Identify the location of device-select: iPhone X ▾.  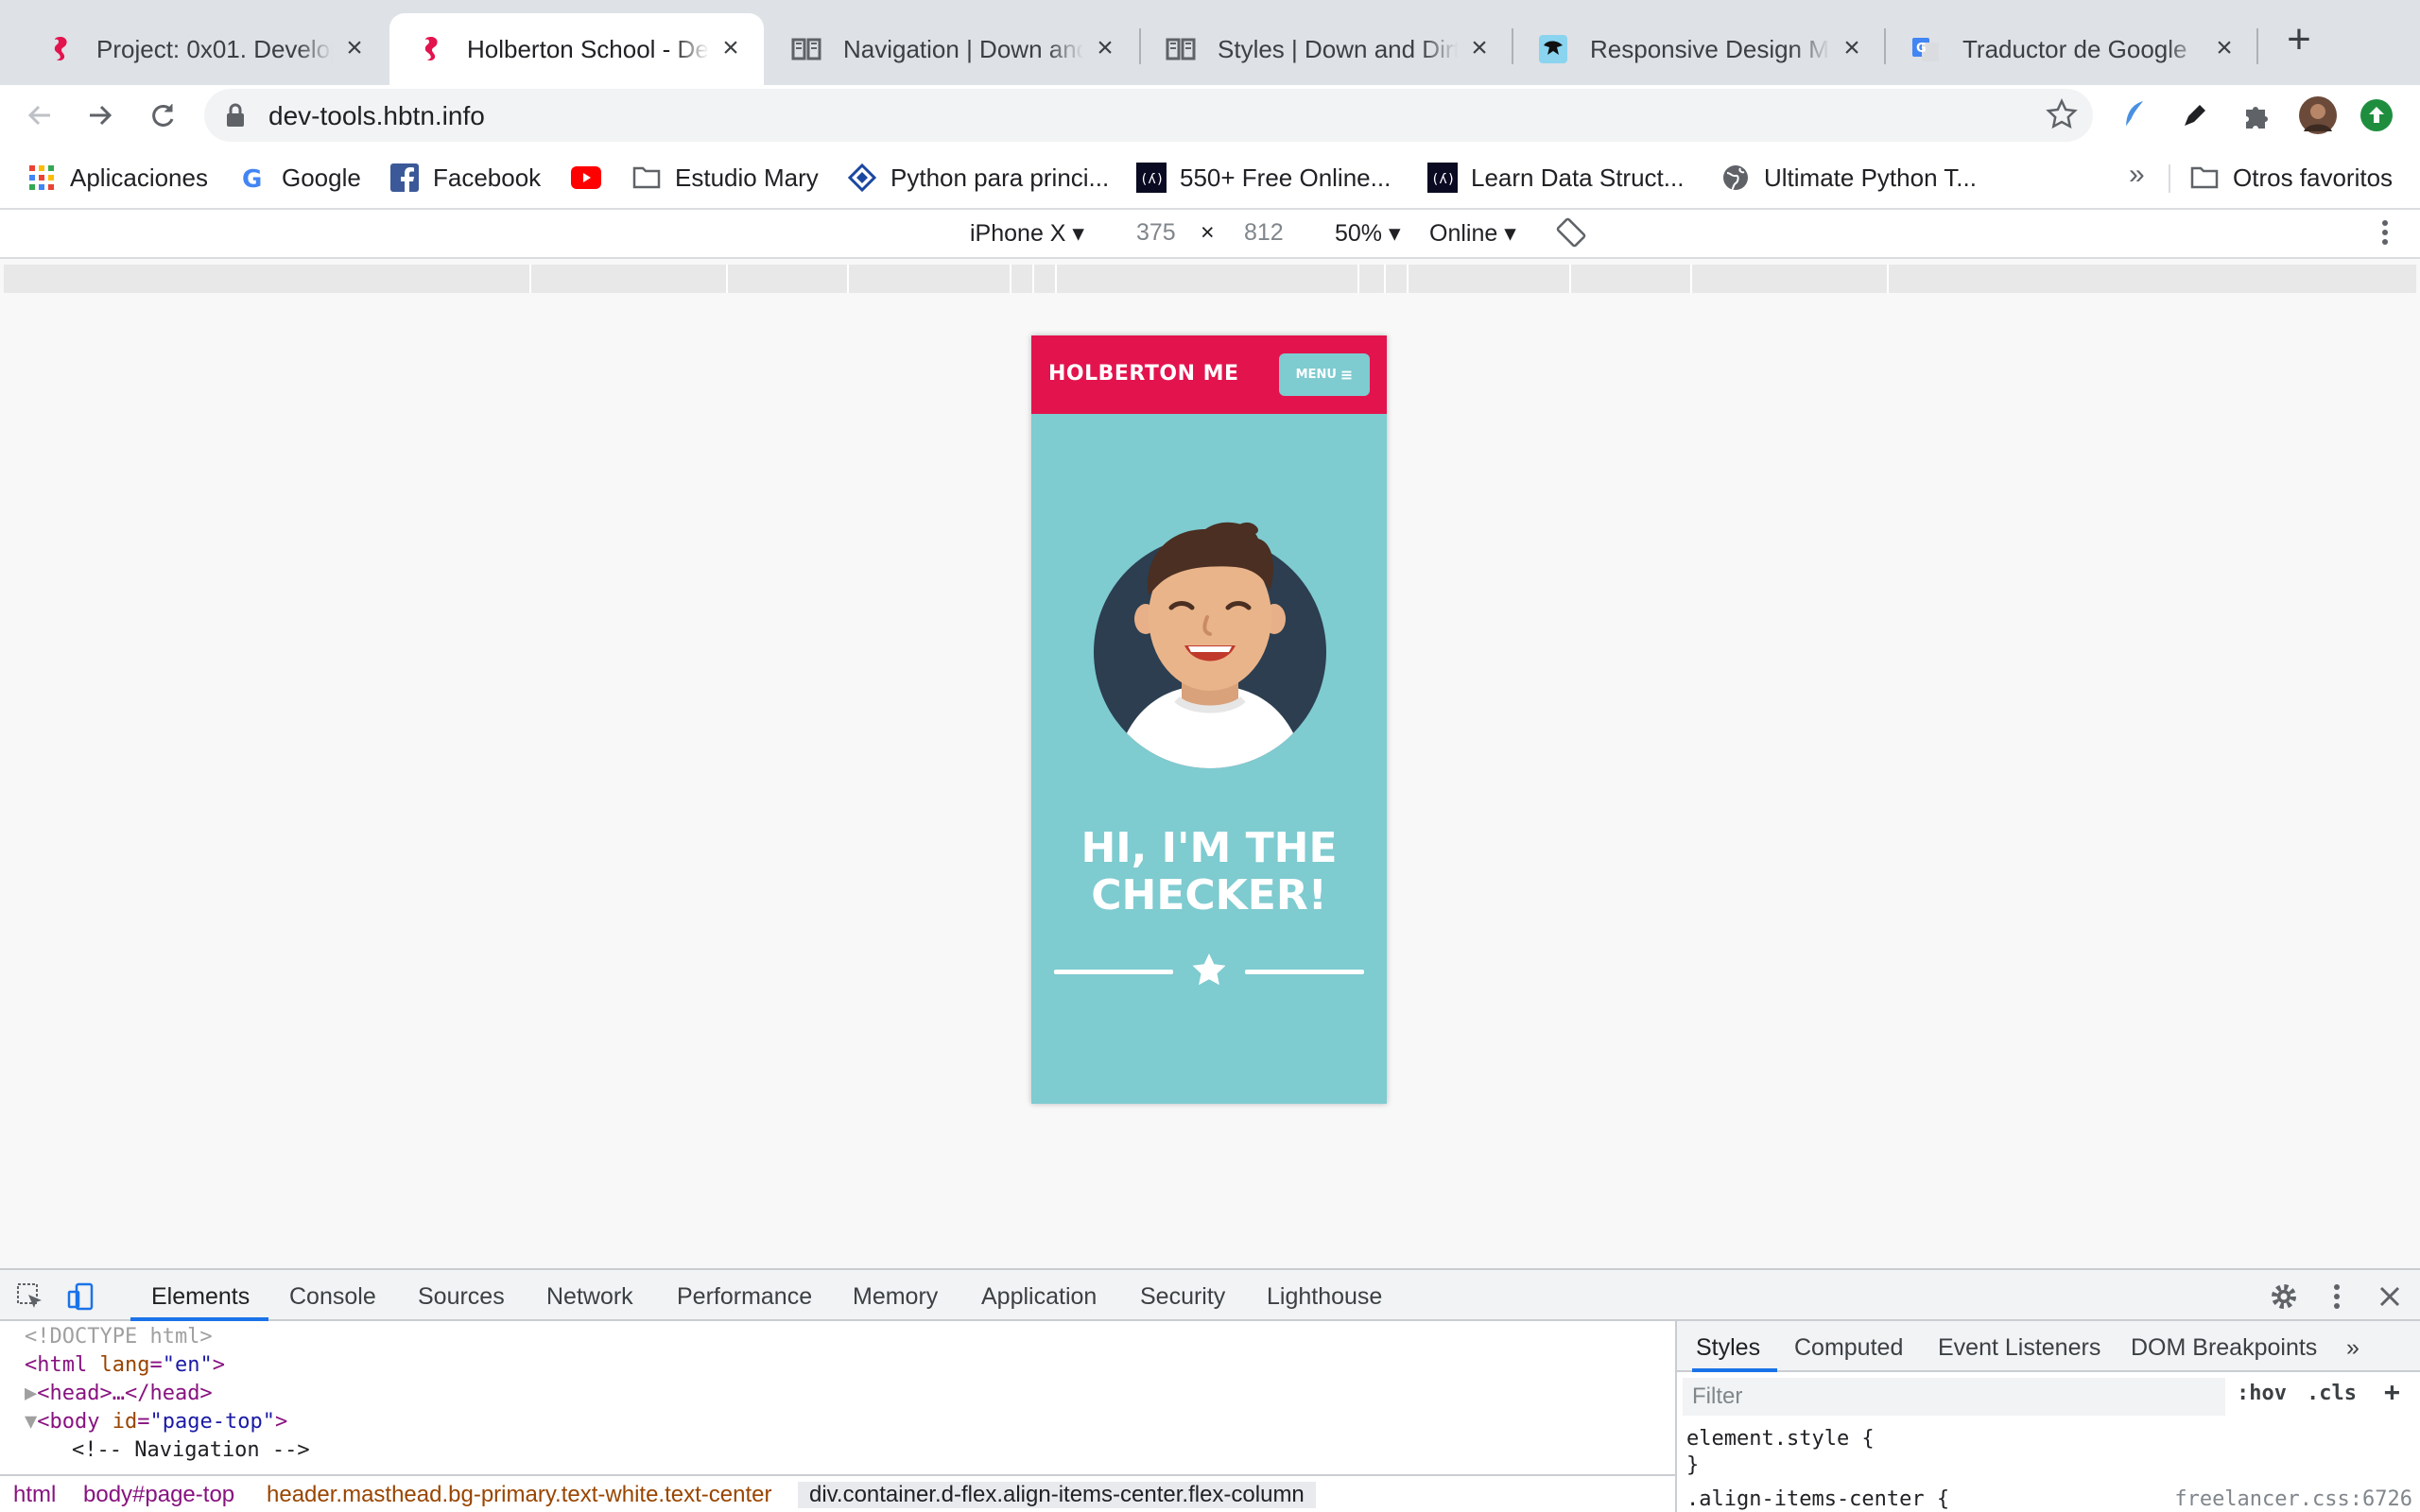
(1027, 233).